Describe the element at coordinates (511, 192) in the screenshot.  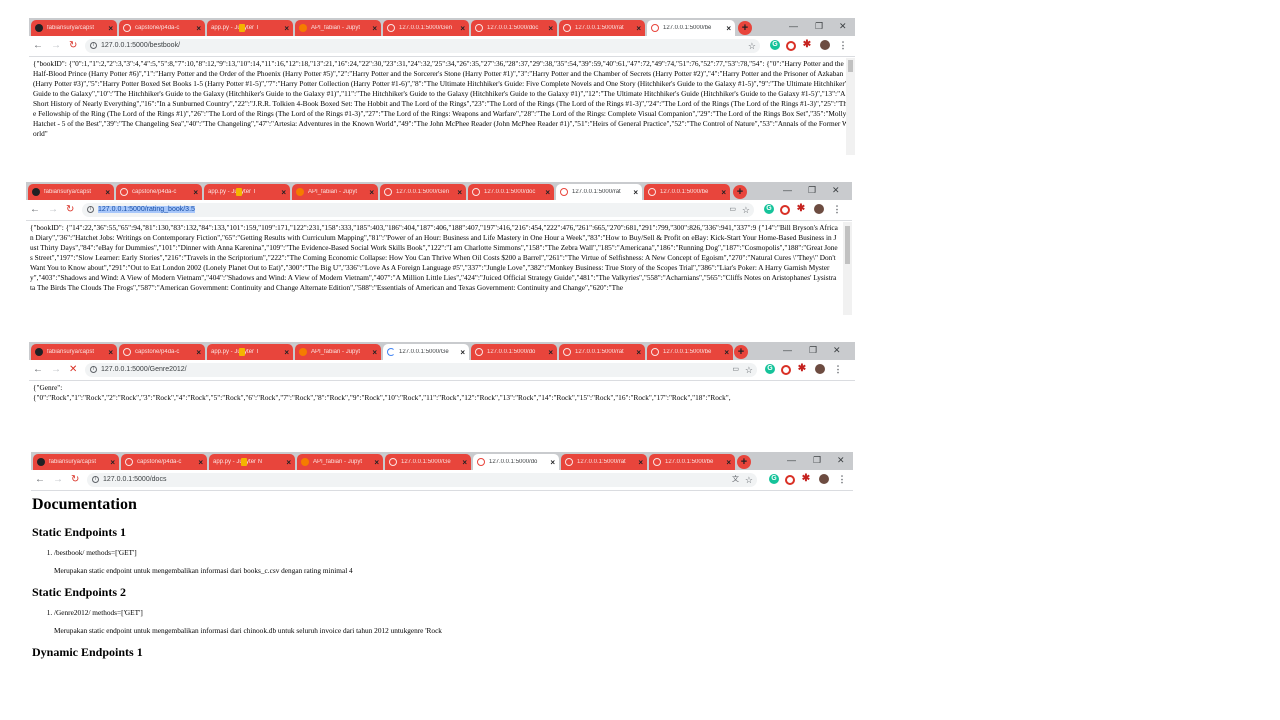
I see `tab-docs: 127.0.0.1:5000/doc ×` at that location.